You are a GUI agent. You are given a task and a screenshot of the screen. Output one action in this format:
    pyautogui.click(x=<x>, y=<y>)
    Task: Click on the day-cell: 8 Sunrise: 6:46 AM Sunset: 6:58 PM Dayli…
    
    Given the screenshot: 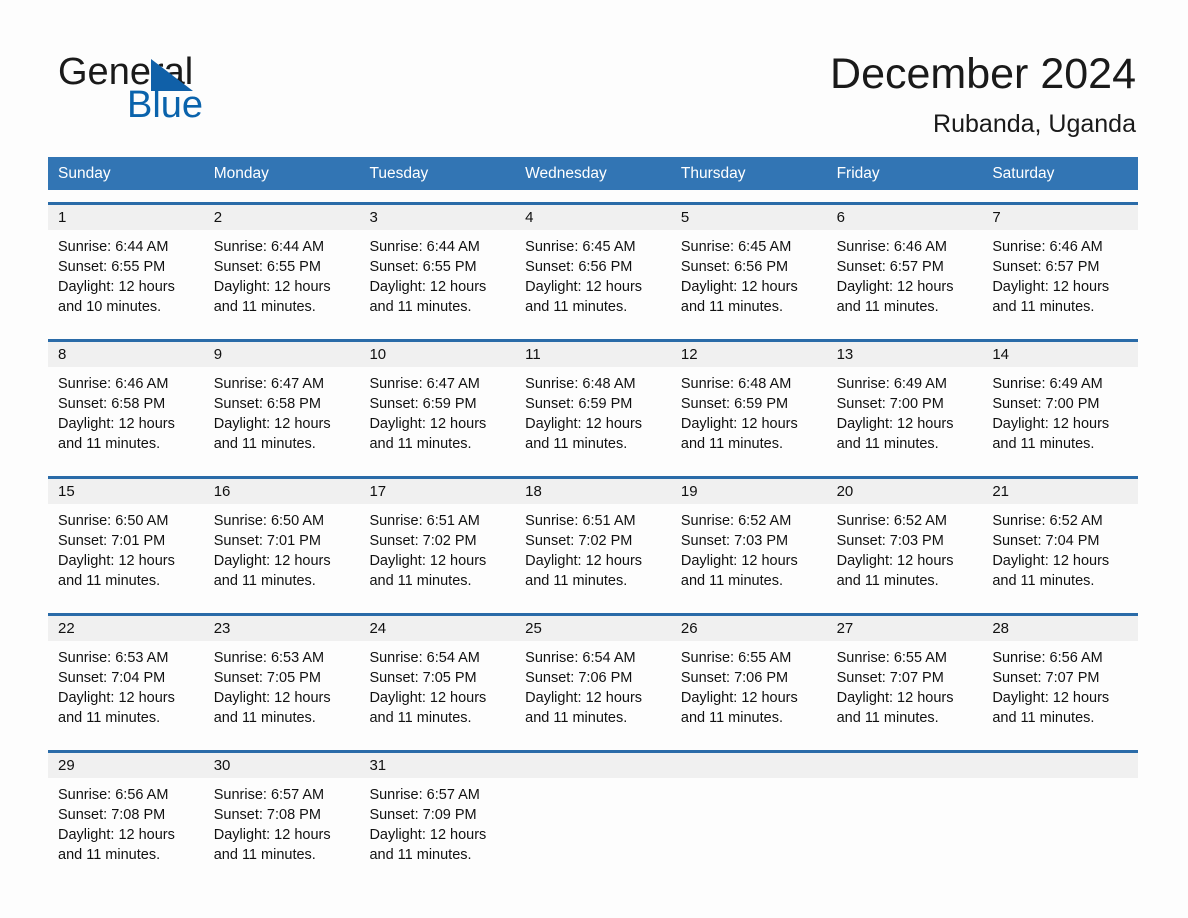 What is the action you would take?
    pyautogui.click(x=126, y=403)
    